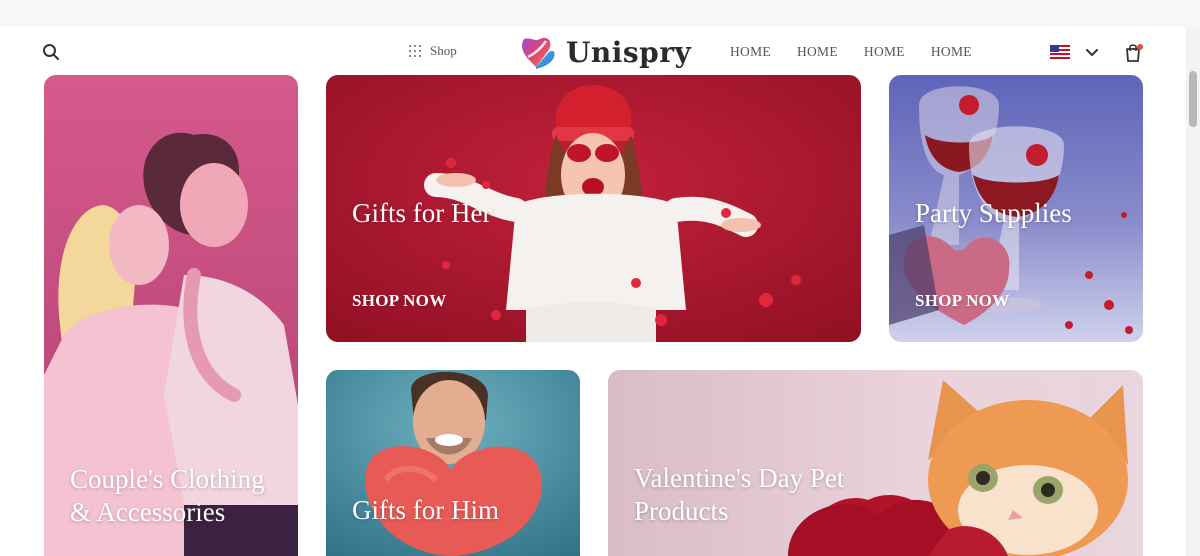 The image size is (1200, 556). Describe the element at coordinates (875, 463) in the screenshot. I see `category-card-pet-products: Valentine's Day Pet Products` at that location.